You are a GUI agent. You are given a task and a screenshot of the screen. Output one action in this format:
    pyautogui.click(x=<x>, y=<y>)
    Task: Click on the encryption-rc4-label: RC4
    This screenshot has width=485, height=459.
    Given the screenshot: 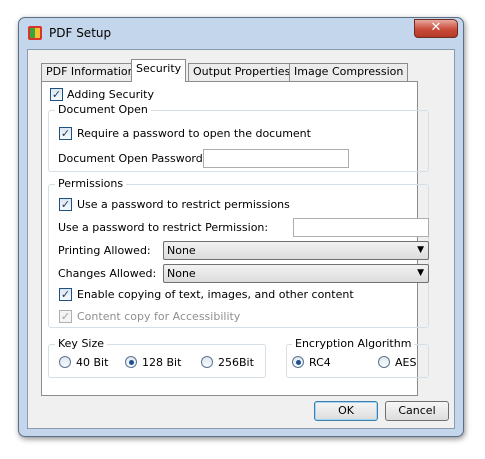 What is the action you would take?
    pyautogui.click(x=320, y=362)
    